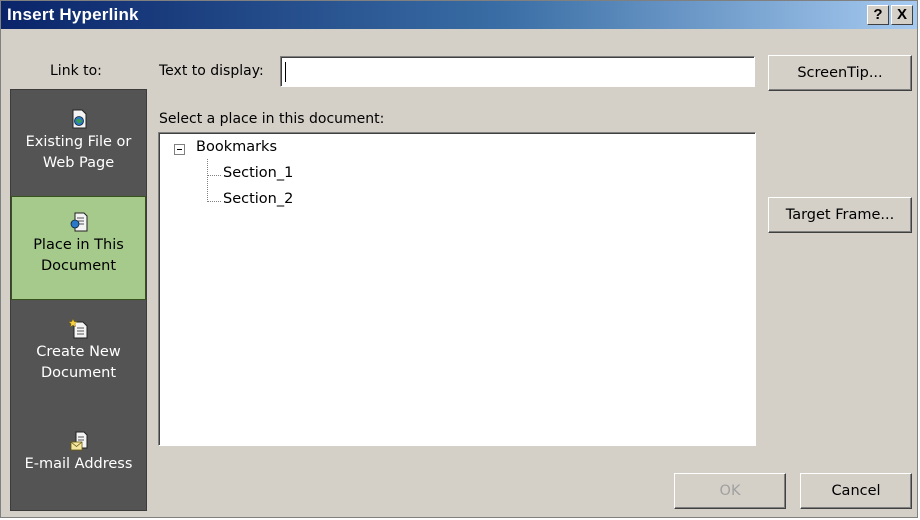 This screenshot has height=520, width=920. Describe the element at coordinates (878, 15) in the screenshot. I see `help-button: ?` at that location.